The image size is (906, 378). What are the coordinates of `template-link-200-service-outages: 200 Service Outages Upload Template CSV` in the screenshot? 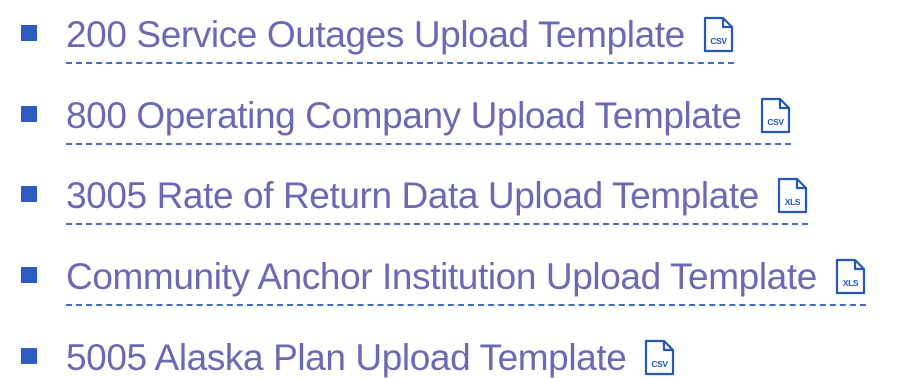 It's located at (400, 34).